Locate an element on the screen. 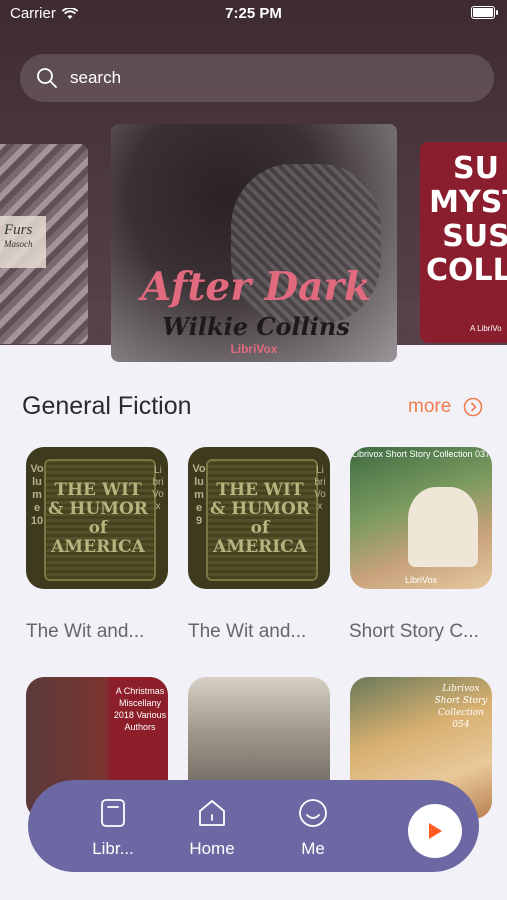 This screenshot has width=507, height=900. book-cover-volume: Volume 10 is located at coordinates (37, 495).